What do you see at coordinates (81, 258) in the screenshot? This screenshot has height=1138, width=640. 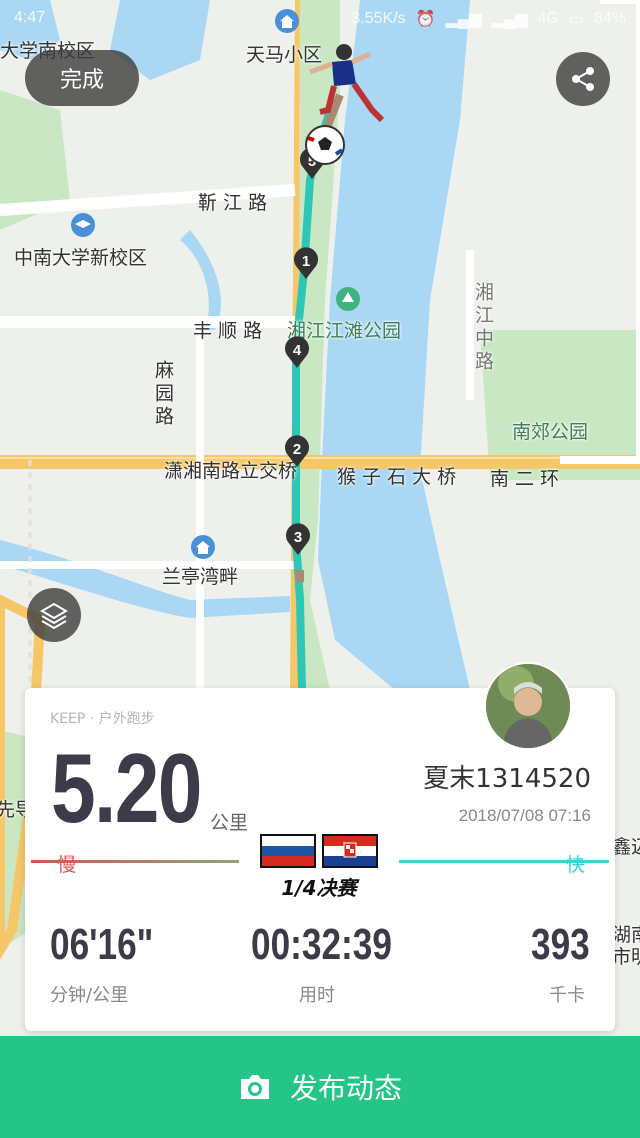 I see `map-label-zhongnan: 中南大学新校区` at bounding box center [81, 258].